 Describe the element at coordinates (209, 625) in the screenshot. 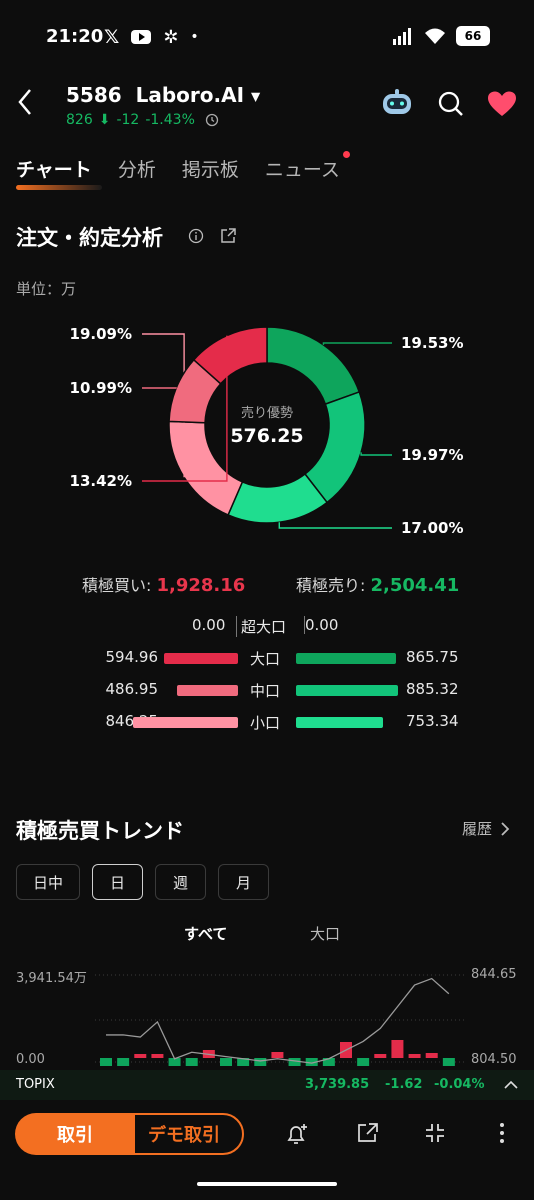

I see `super-large-buy: 0.00` at that location.